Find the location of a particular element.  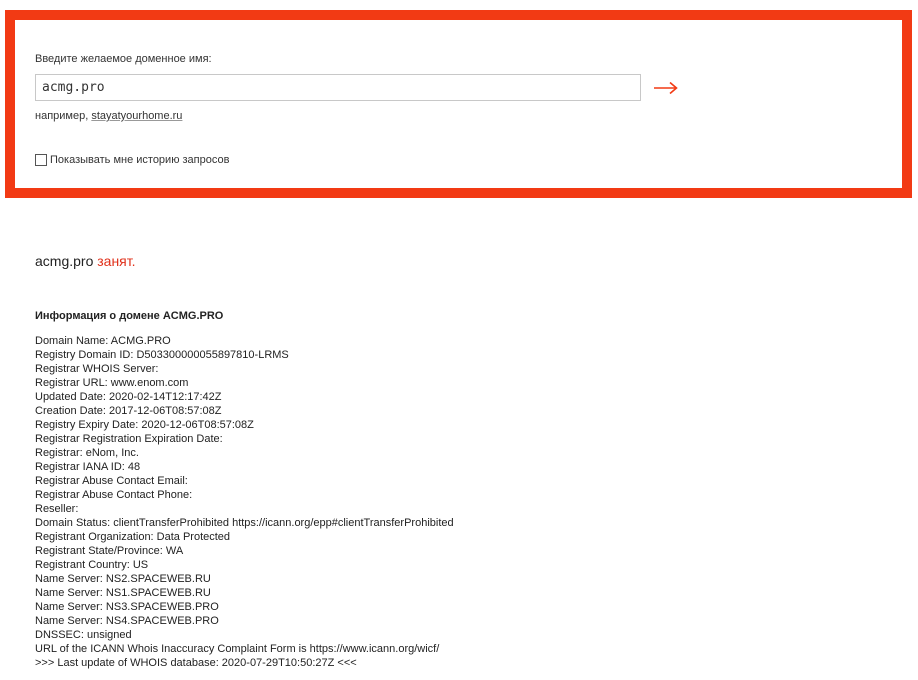

whois-line: Name Server: NS4.SPACEWEB.PRO is located at coordinates (127, 621).